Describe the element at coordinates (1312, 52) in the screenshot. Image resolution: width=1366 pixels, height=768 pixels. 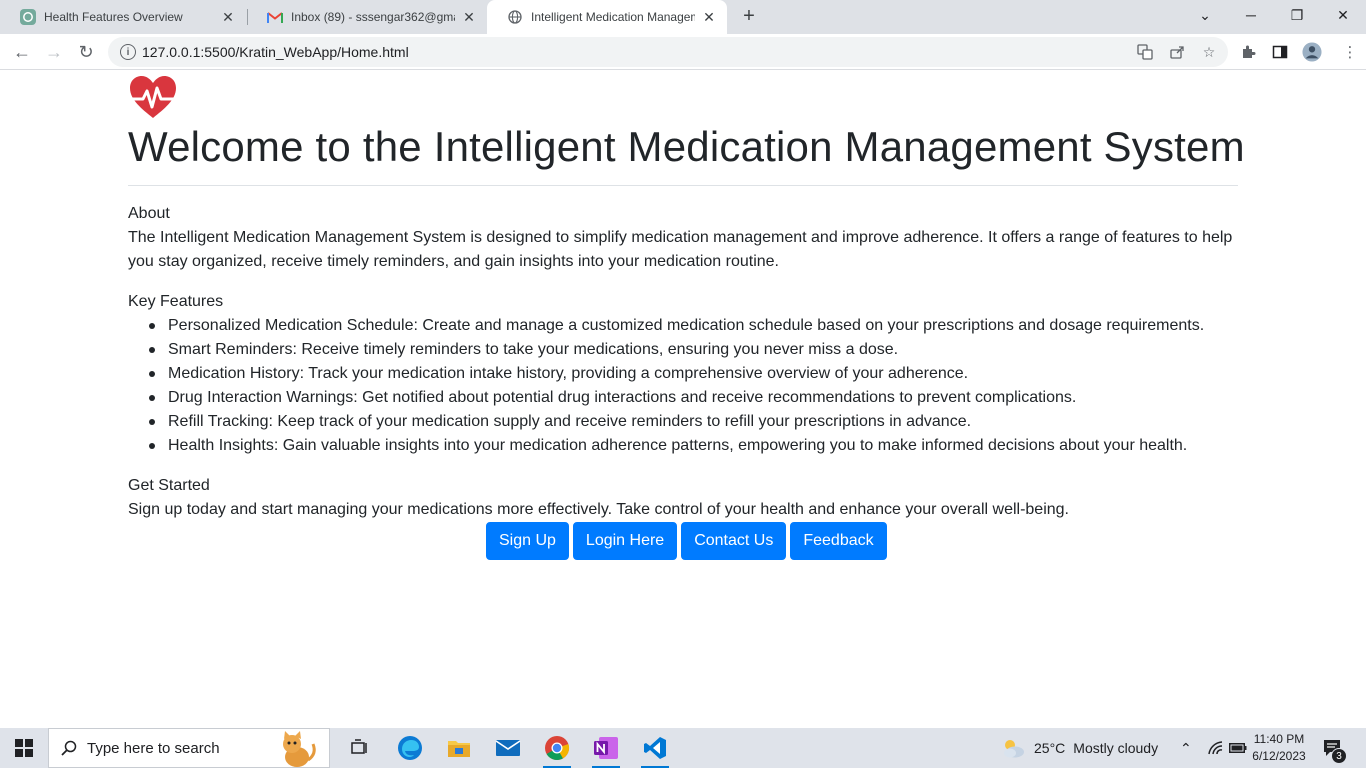
I see `profile-avatar` at that location.